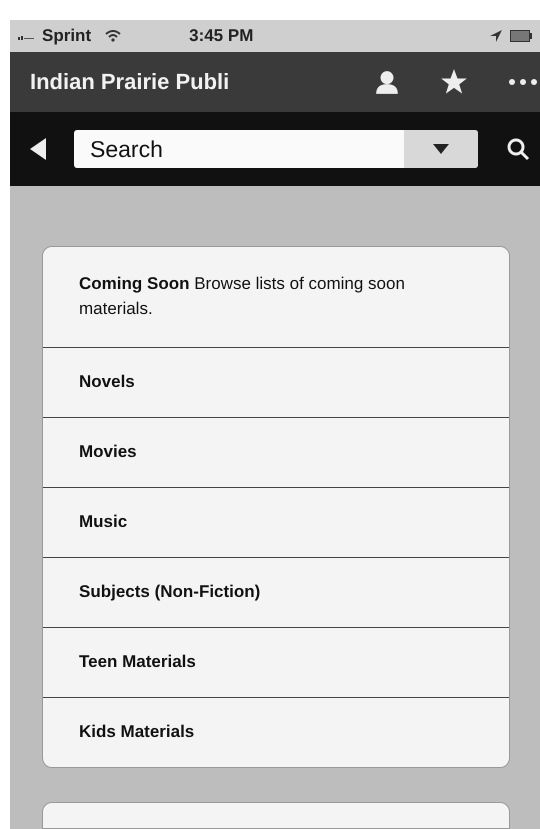 The image size is (540, 829). I want to click on menu-item: Novels, so click(276, 382).